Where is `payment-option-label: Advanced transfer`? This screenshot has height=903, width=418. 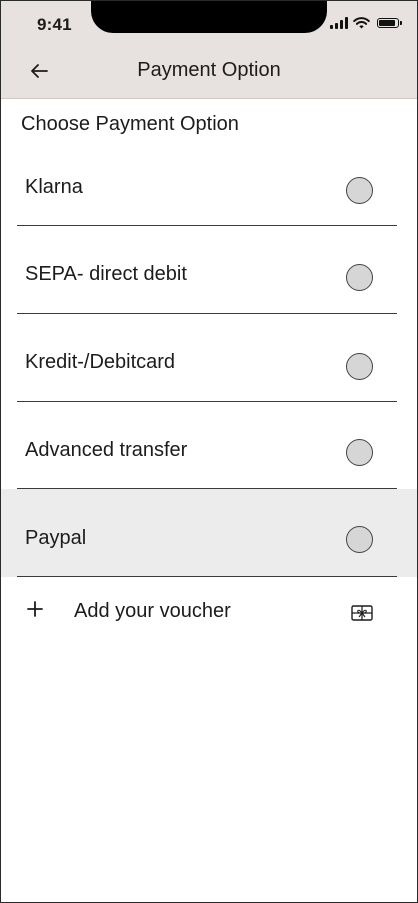 payment-option-label: Advanced transfer is located at coordinates (106, 450).